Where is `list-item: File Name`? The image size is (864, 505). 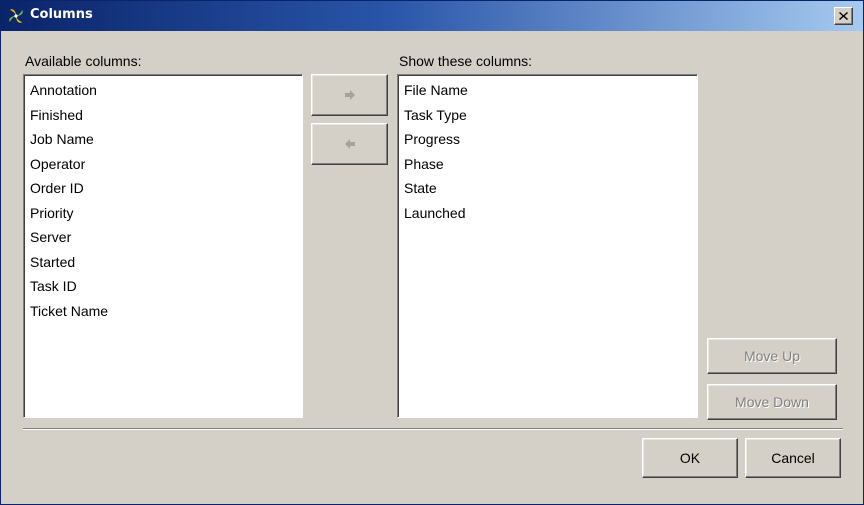 list-item: File Name is located at coordinates (547, 90).